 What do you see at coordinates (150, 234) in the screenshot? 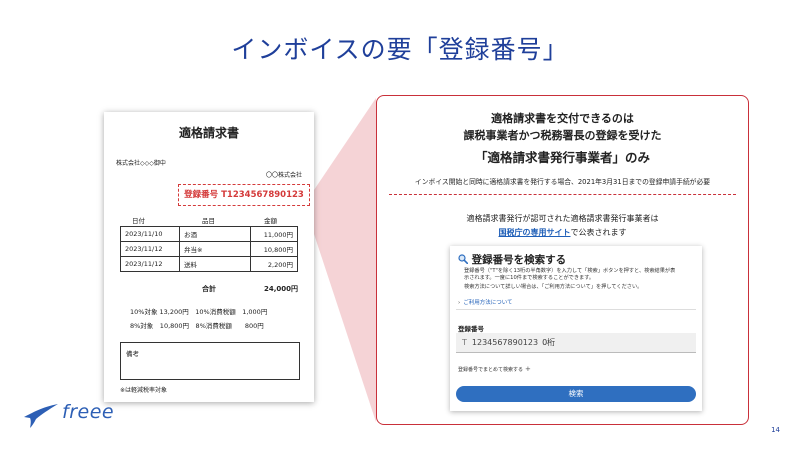
I see `table-cell: 2023/11/10` at bounding box center [150, 234].